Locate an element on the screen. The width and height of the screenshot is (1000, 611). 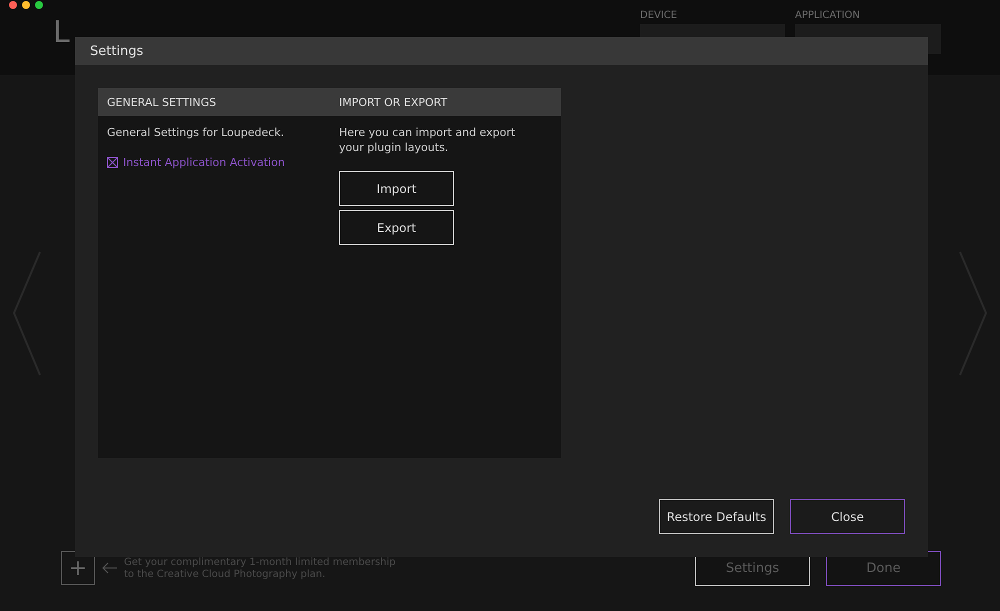
dialog-title: Settings is located at coordinates (501, 51).